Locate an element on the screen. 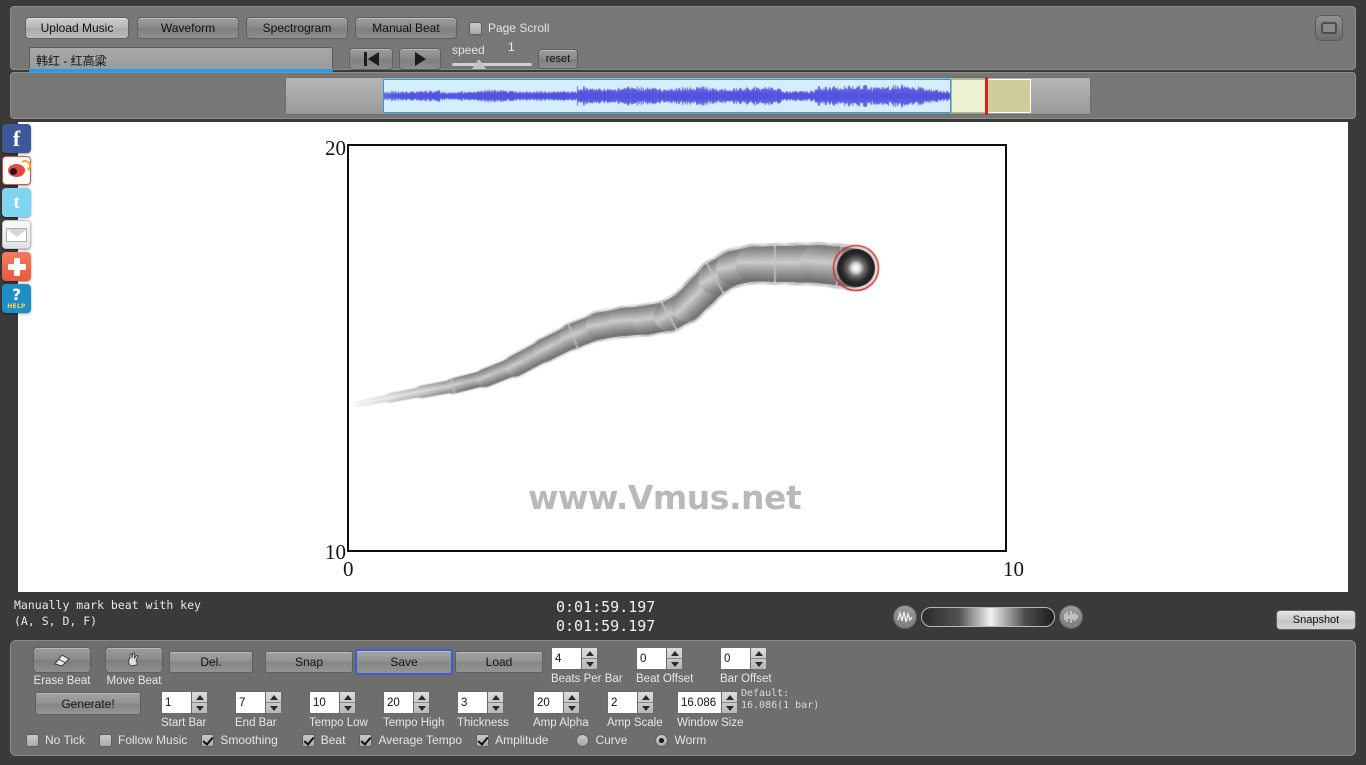 This screenshot has height=765, width=1366. follow-music-checkbox is located at coordinates (106, 740).